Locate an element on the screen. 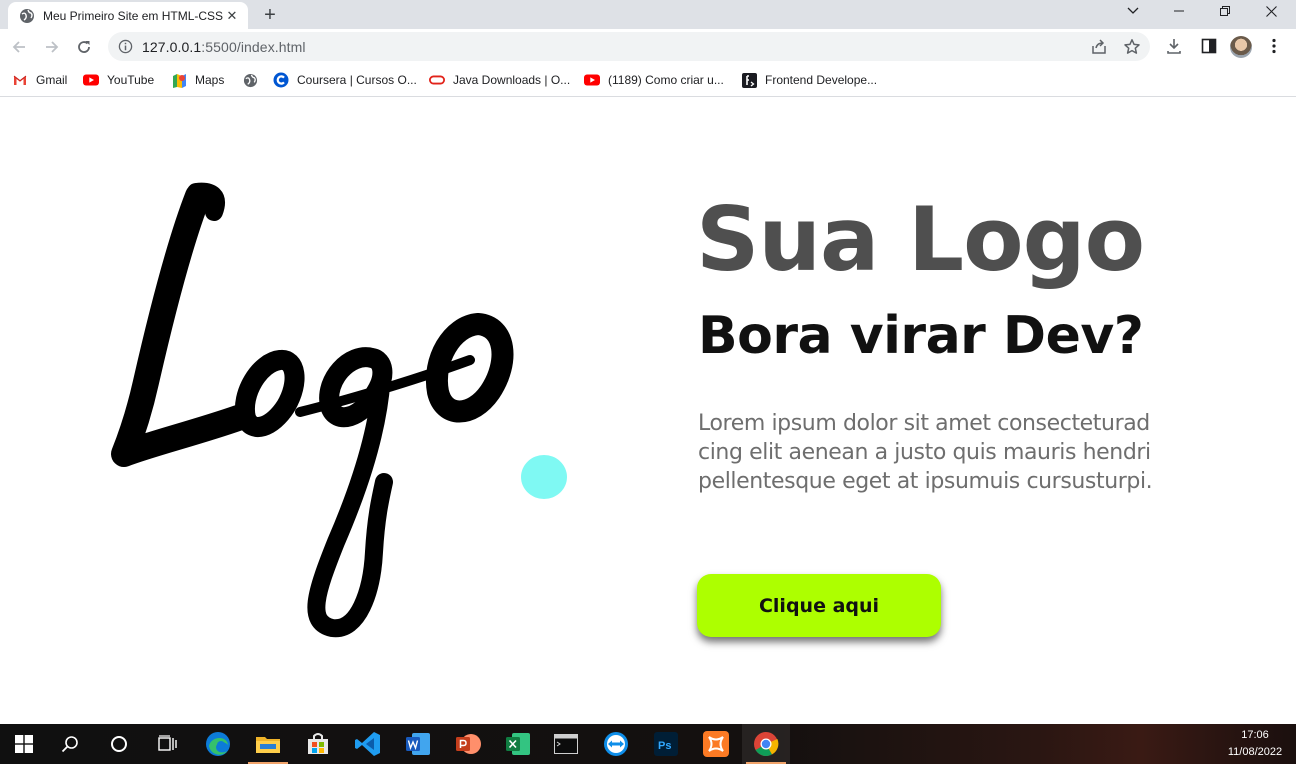 The height and width of the screenshot is (764, 1296). arrow-left-icon is located at coordinates (18, 47).